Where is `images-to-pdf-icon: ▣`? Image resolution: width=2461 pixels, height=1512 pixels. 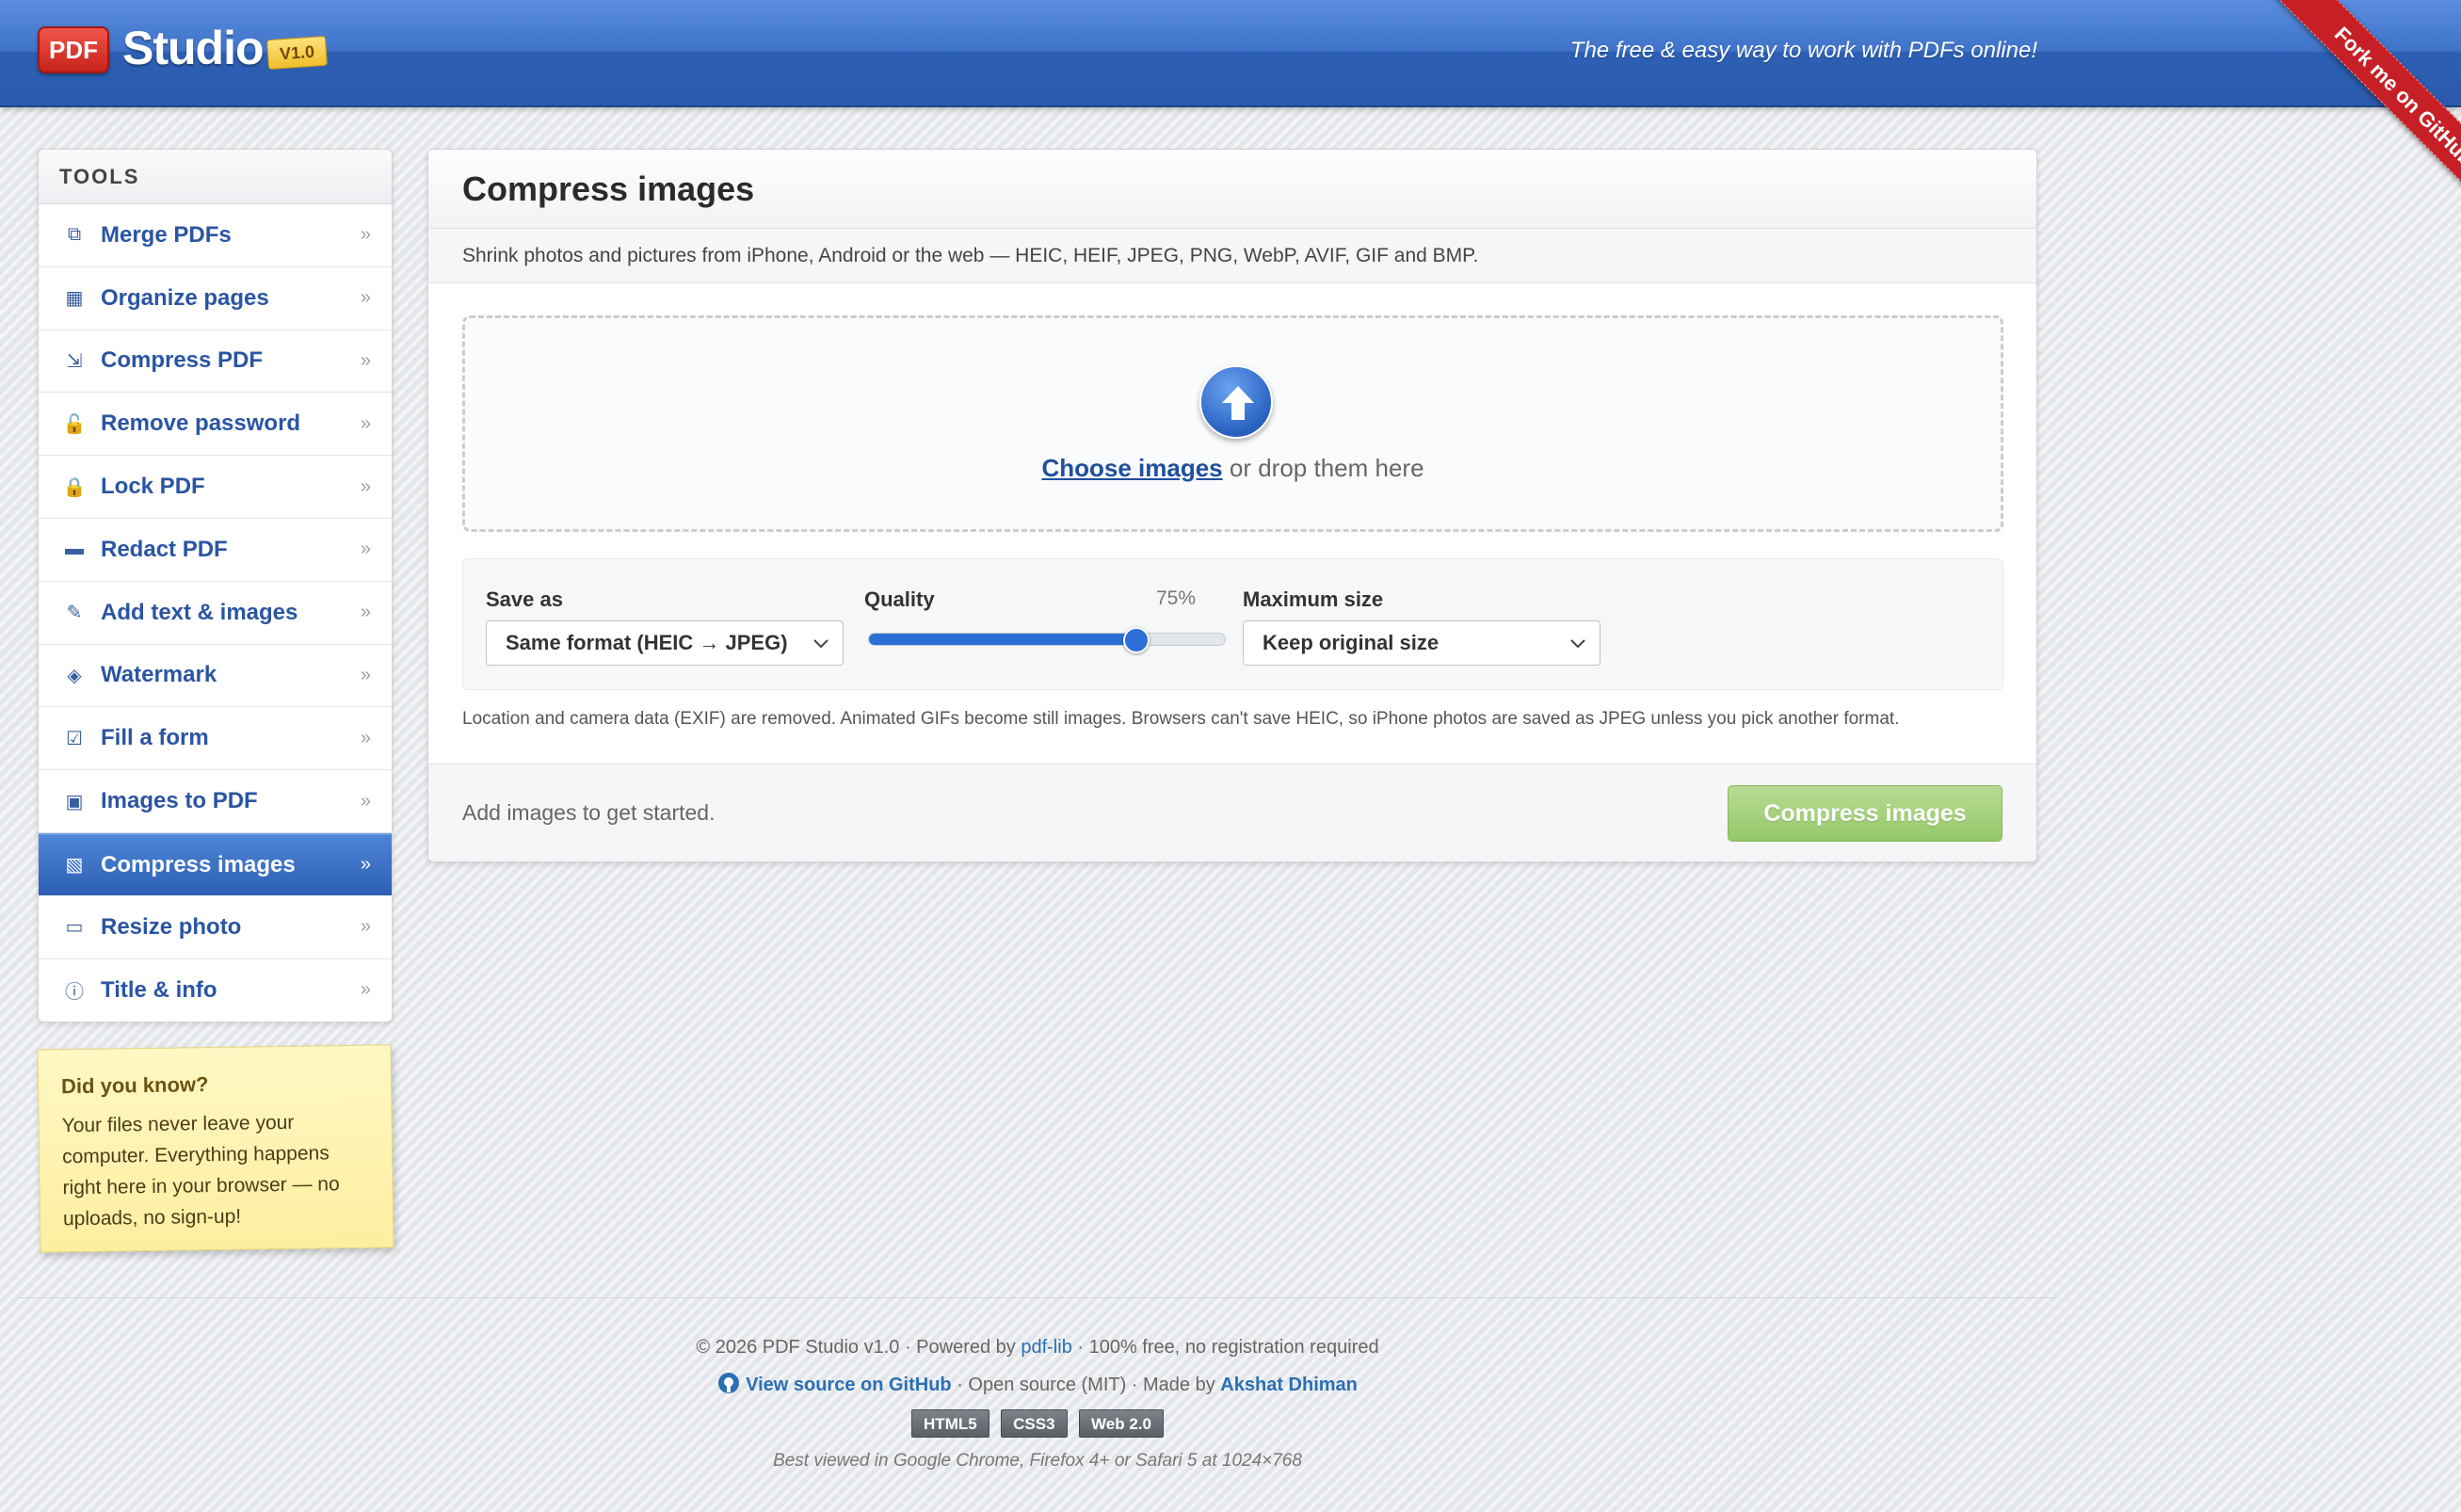
images-to-pdf-icon: ▣ is located at coordinates (74, 801).